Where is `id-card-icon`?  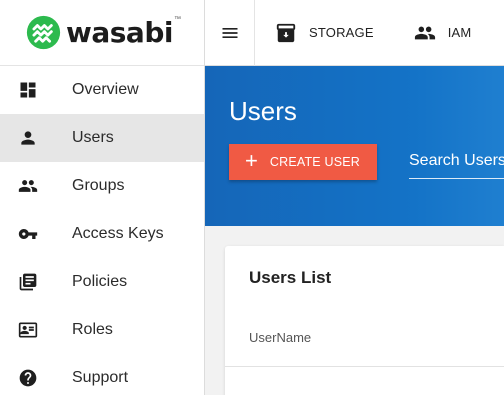
id-card-icon is located at coordinates (28, 330).